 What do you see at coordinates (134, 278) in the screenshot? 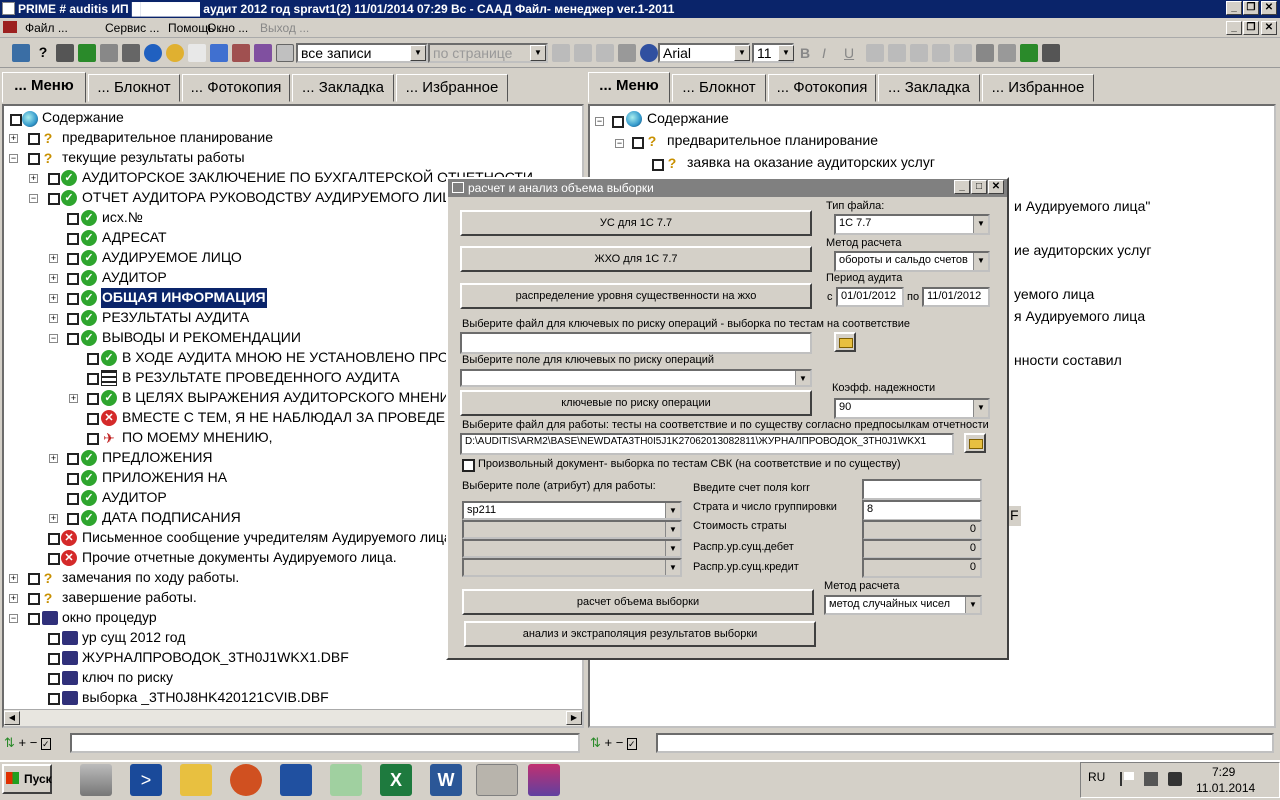
I see `tree-node-auditor: АУДИТОР` at bounding box center [134, 278].